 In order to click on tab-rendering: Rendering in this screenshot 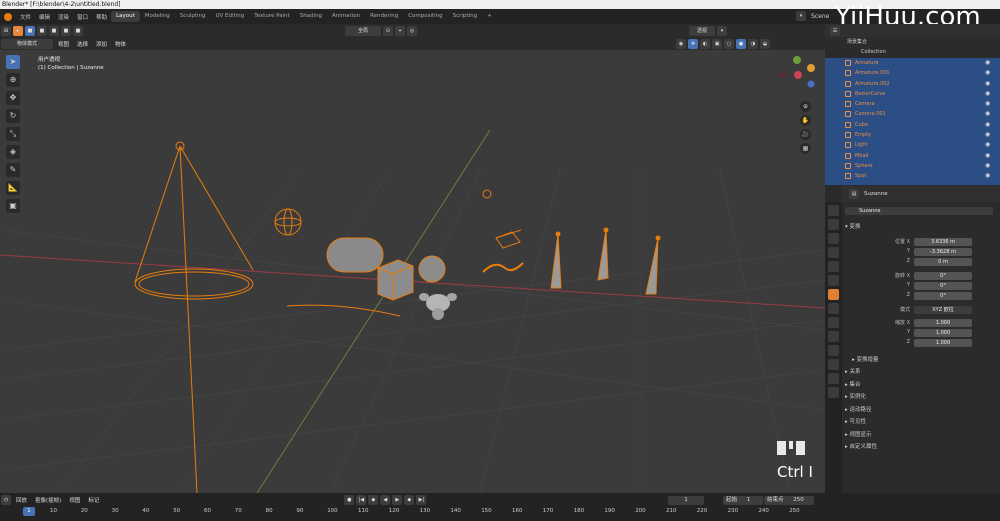, I will do `click(384, 16)`.